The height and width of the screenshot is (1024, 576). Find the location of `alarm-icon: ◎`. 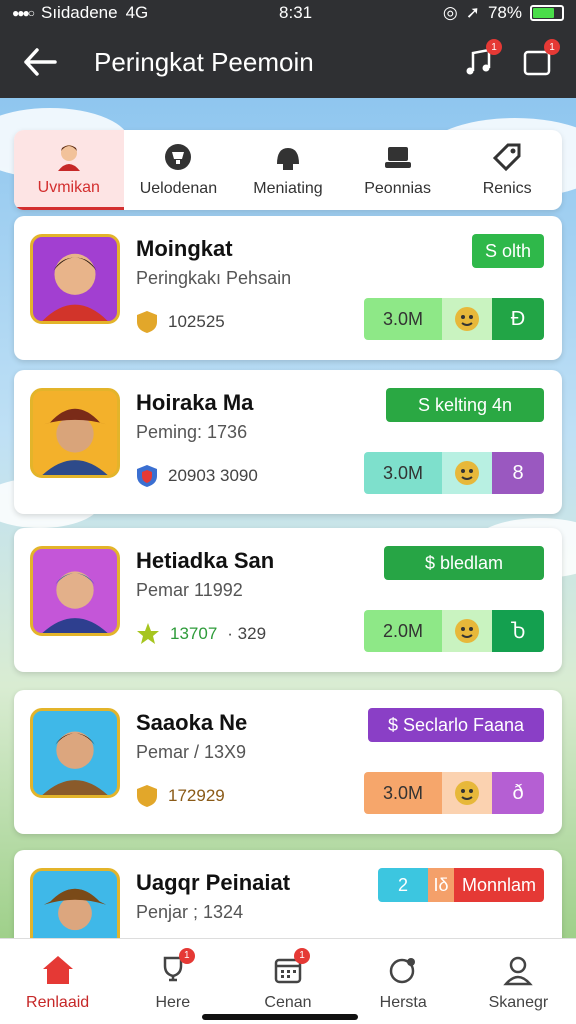

alarm-icon: ◎ is located at coordinates (450, 12).